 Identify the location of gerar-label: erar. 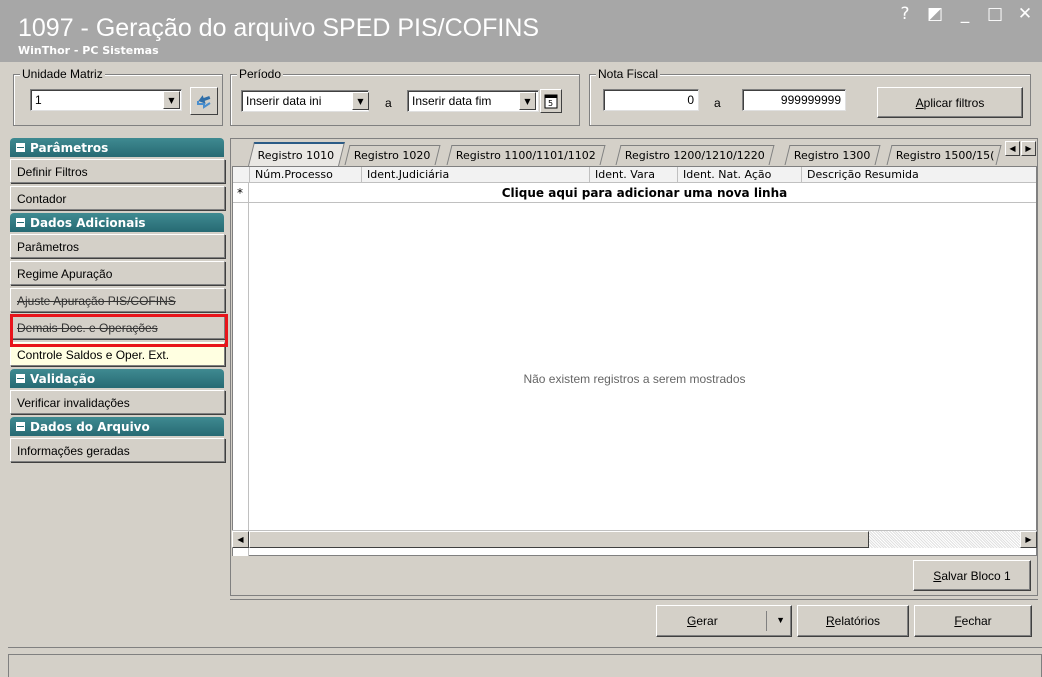
(707, 621).